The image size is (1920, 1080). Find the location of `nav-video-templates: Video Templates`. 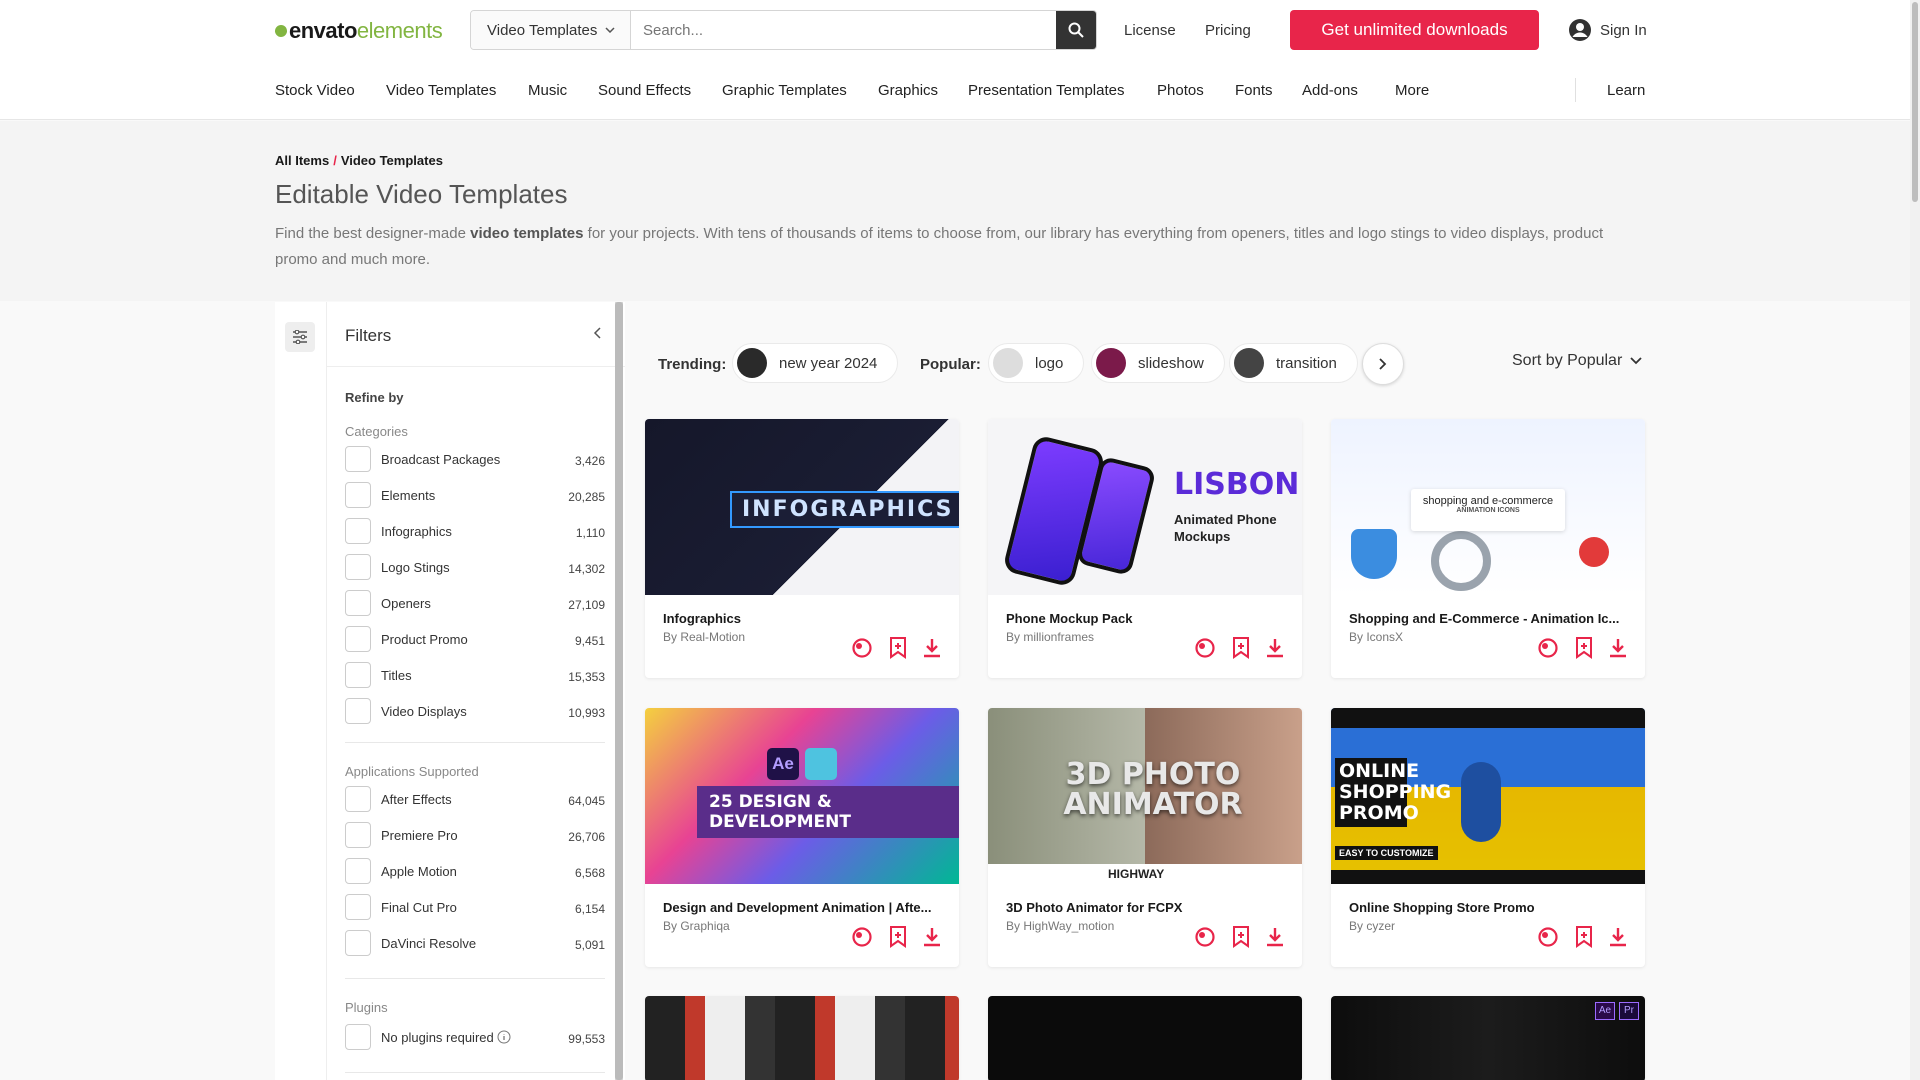

nav-video-templates: Video Templates is located at coordinates (441, 90).